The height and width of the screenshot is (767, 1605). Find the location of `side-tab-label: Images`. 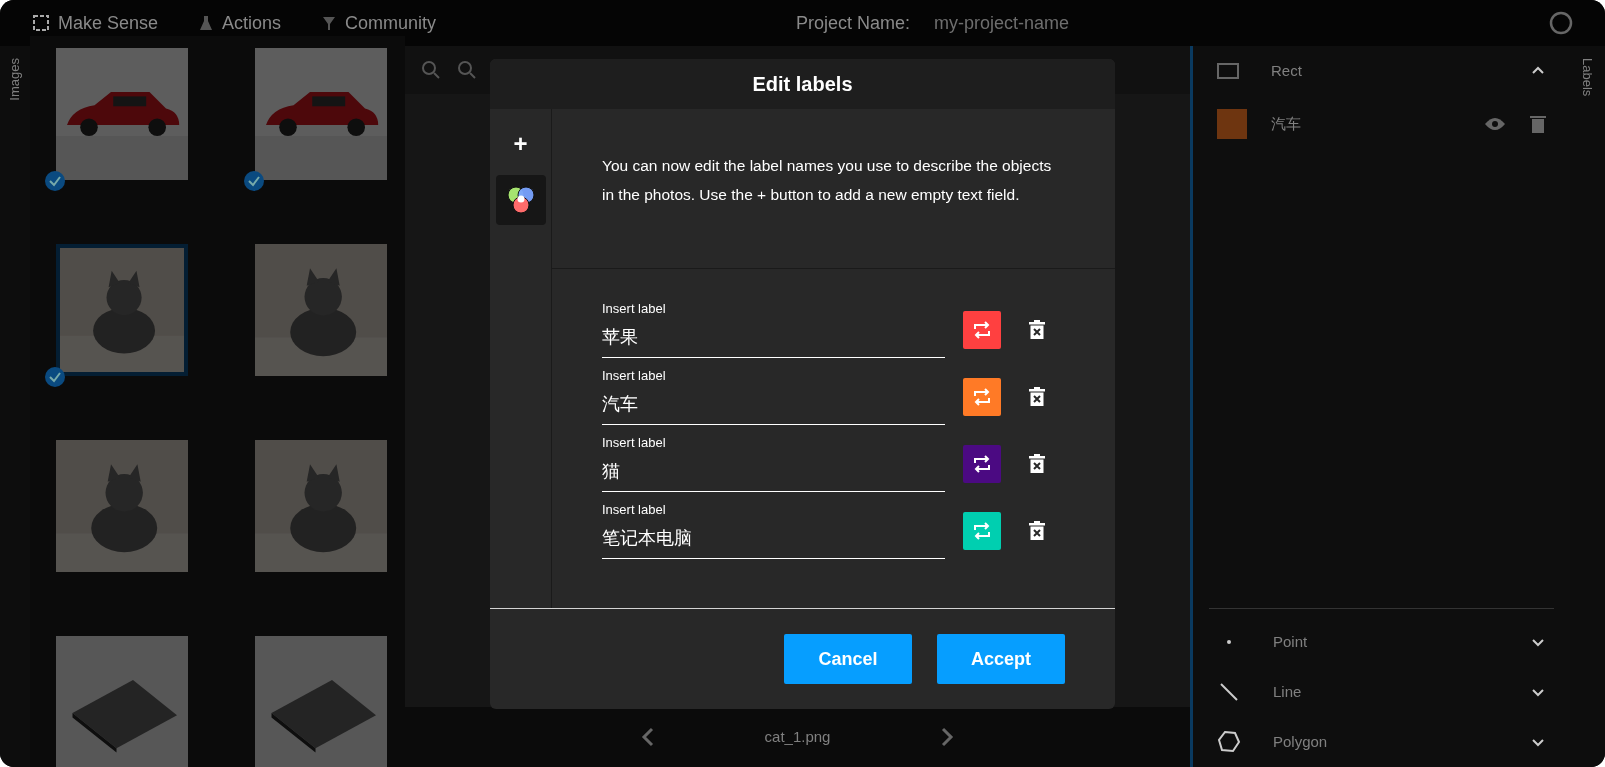

side-tab-label: Images is located at coordinates (15, 79).